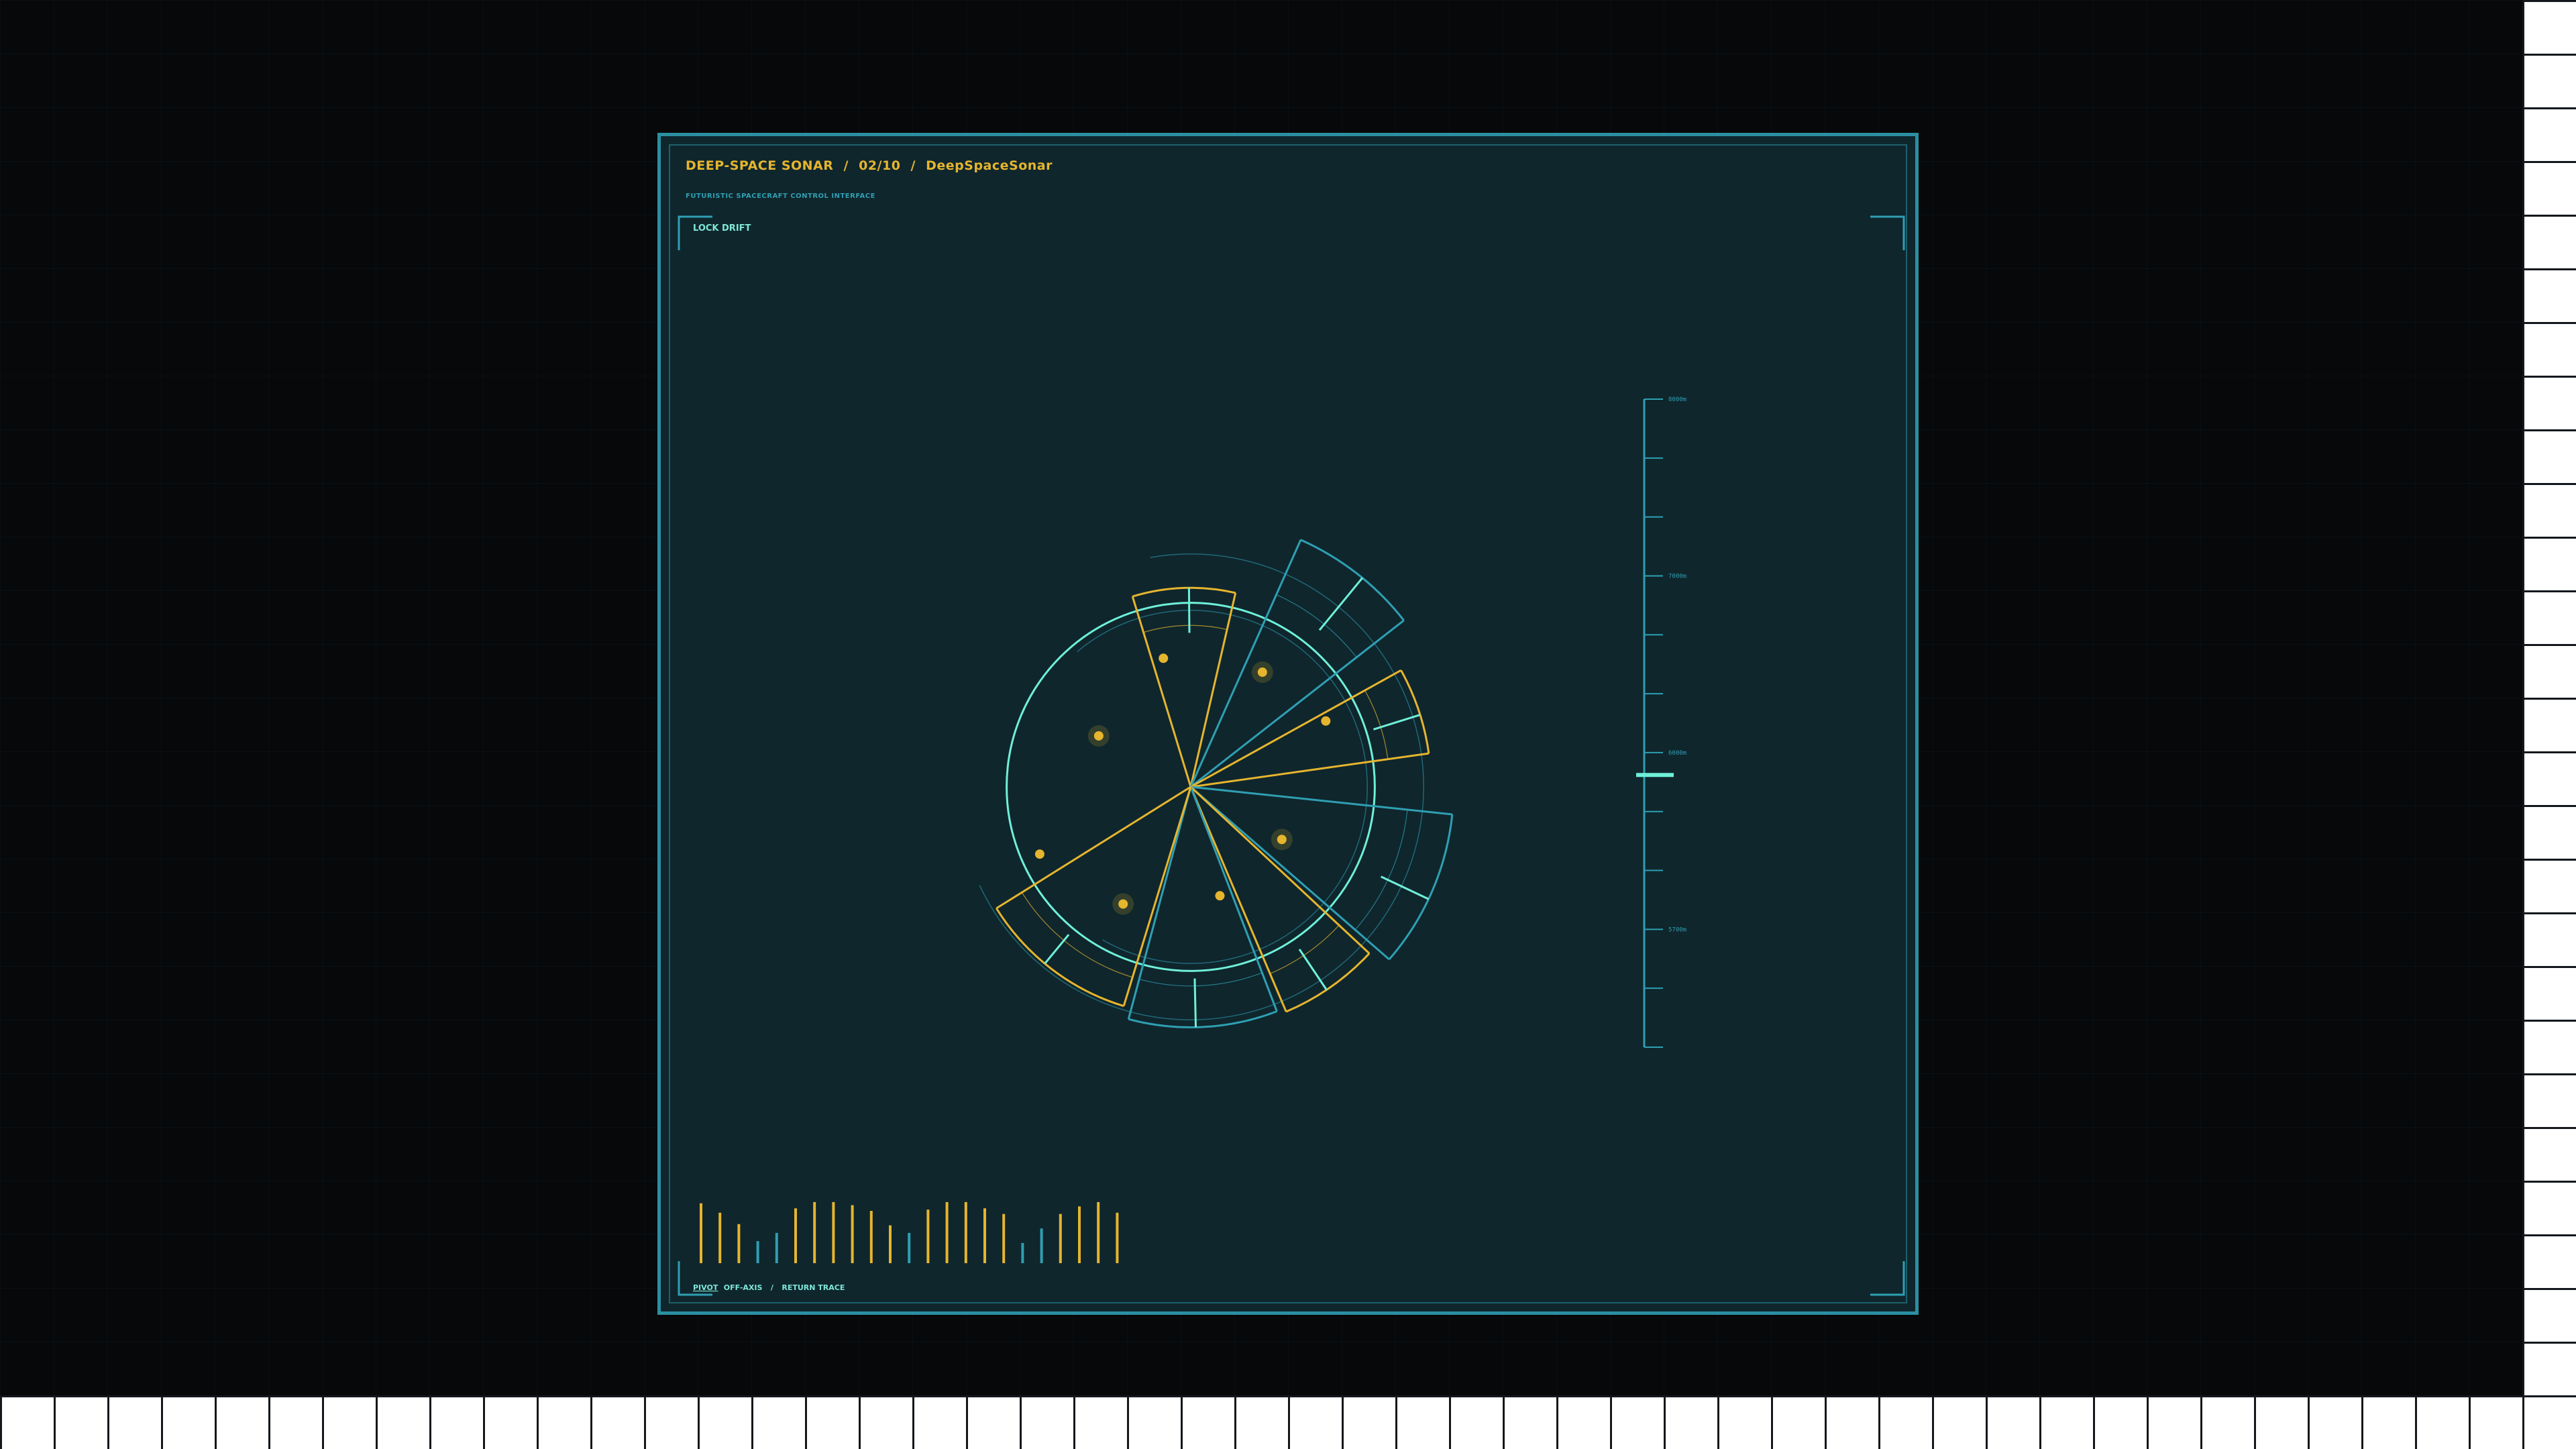 The image size is (2576, 1449). What do you see at coordinates (759, 165) in the screenshot?
I see `header-app-name: DEEP-SPACE SONAR` at bounding box center [759, 165].